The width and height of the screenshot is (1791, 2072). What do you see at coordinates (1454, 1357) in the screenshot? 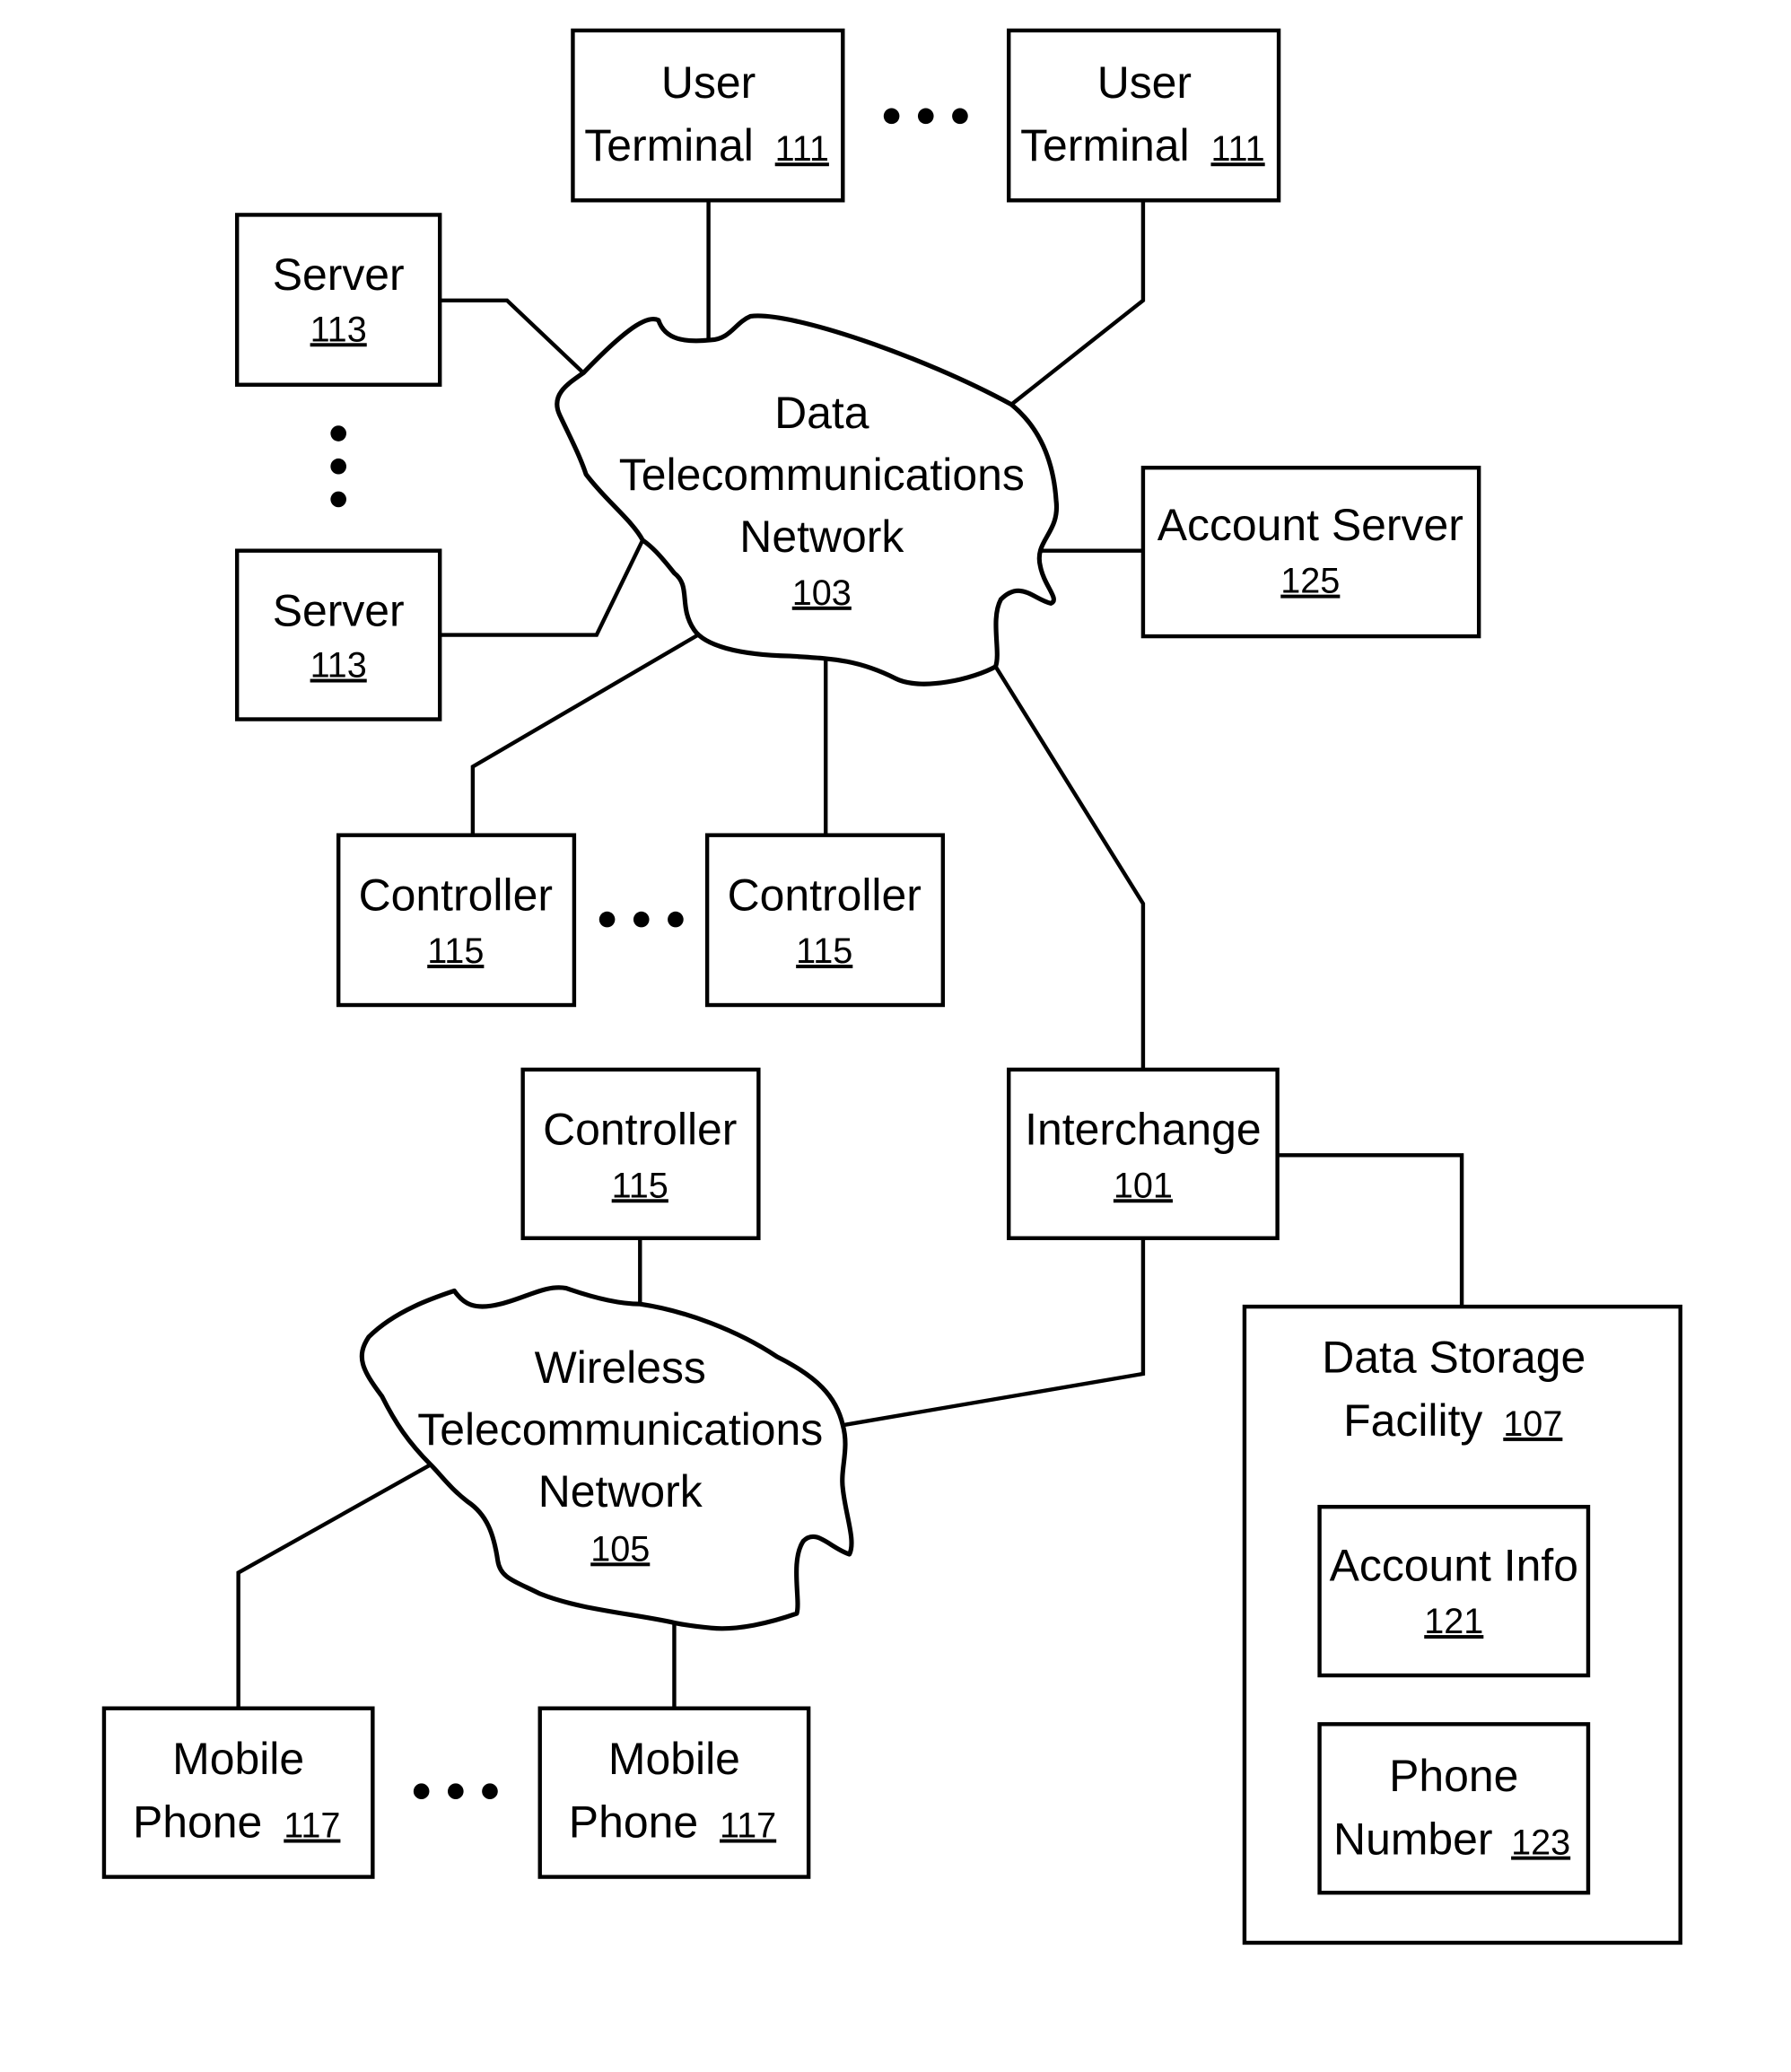
I see `data-storage-line1: Data Storage` at bounding box center [1454, 1357].